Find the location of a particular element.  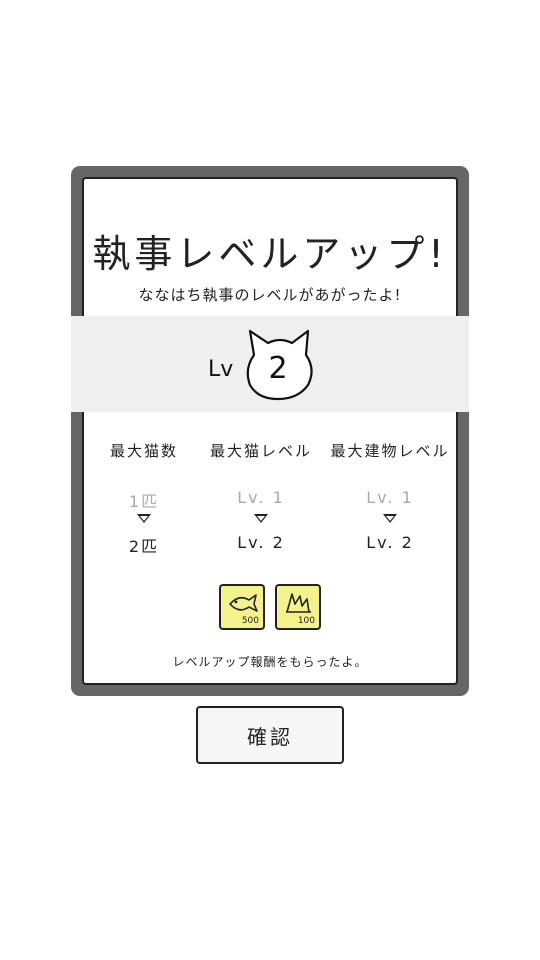

stat-new-value: 2匹 is located at coordinates (144, 546).